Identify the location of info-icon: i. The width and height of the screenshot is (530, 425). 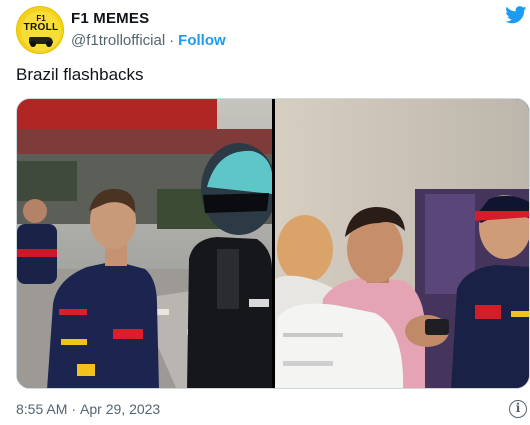
(518, 409).